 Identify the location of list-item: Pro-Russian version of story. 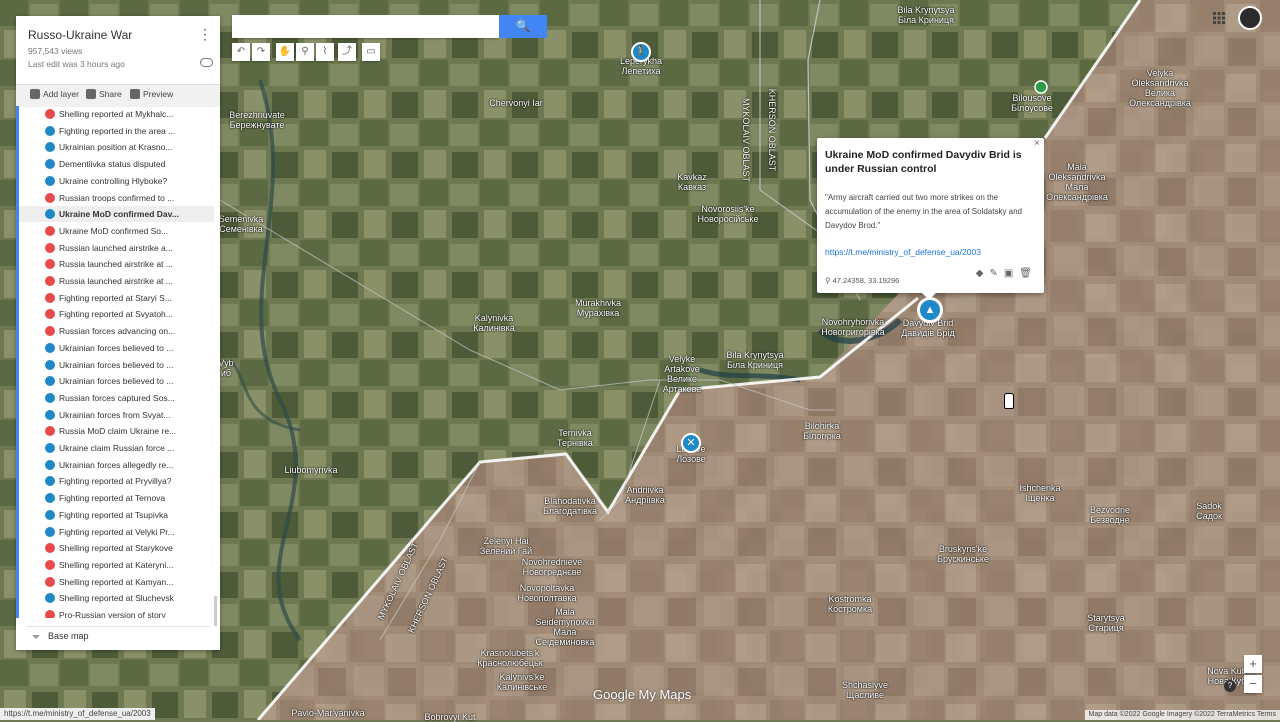
(116, 612).